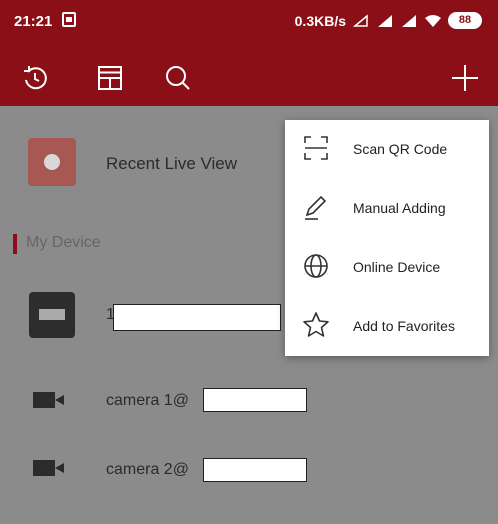  I want to click on redacted-device-name, so click(197, 317).